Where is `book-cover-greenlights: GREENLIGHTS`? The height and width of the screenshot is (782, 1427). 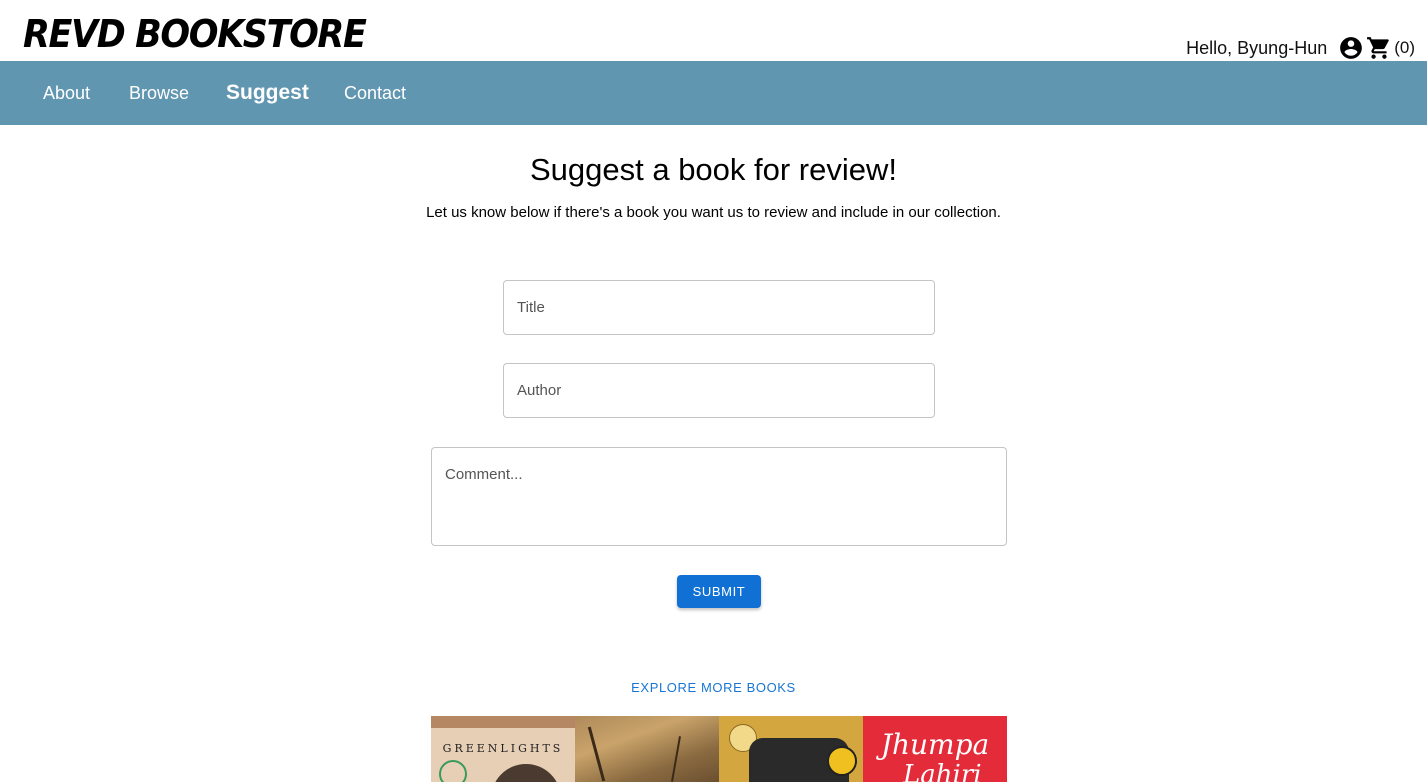 book-cover-greenlights: GREENLIGHTS is located at coordinates (503, 749).